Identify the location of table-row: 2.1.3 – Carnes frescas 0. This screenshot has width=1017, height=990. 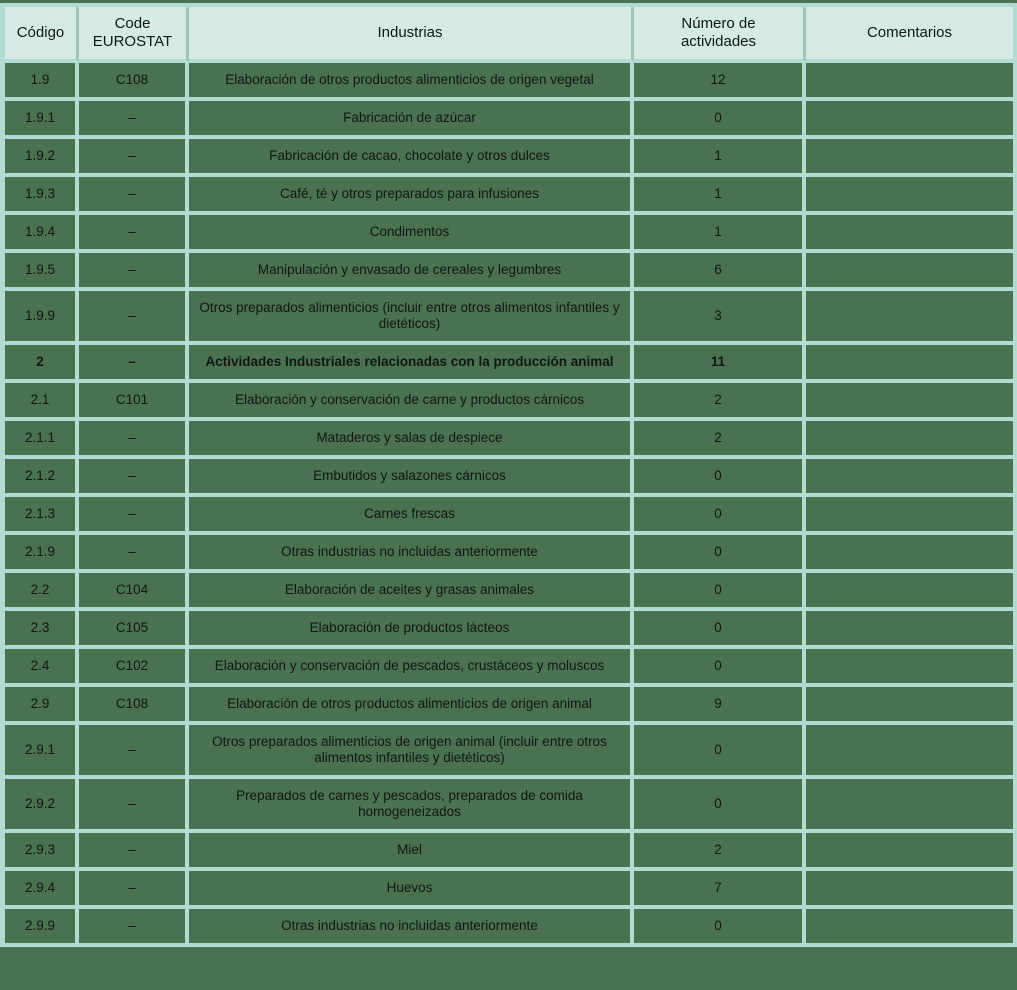
(509, 516).